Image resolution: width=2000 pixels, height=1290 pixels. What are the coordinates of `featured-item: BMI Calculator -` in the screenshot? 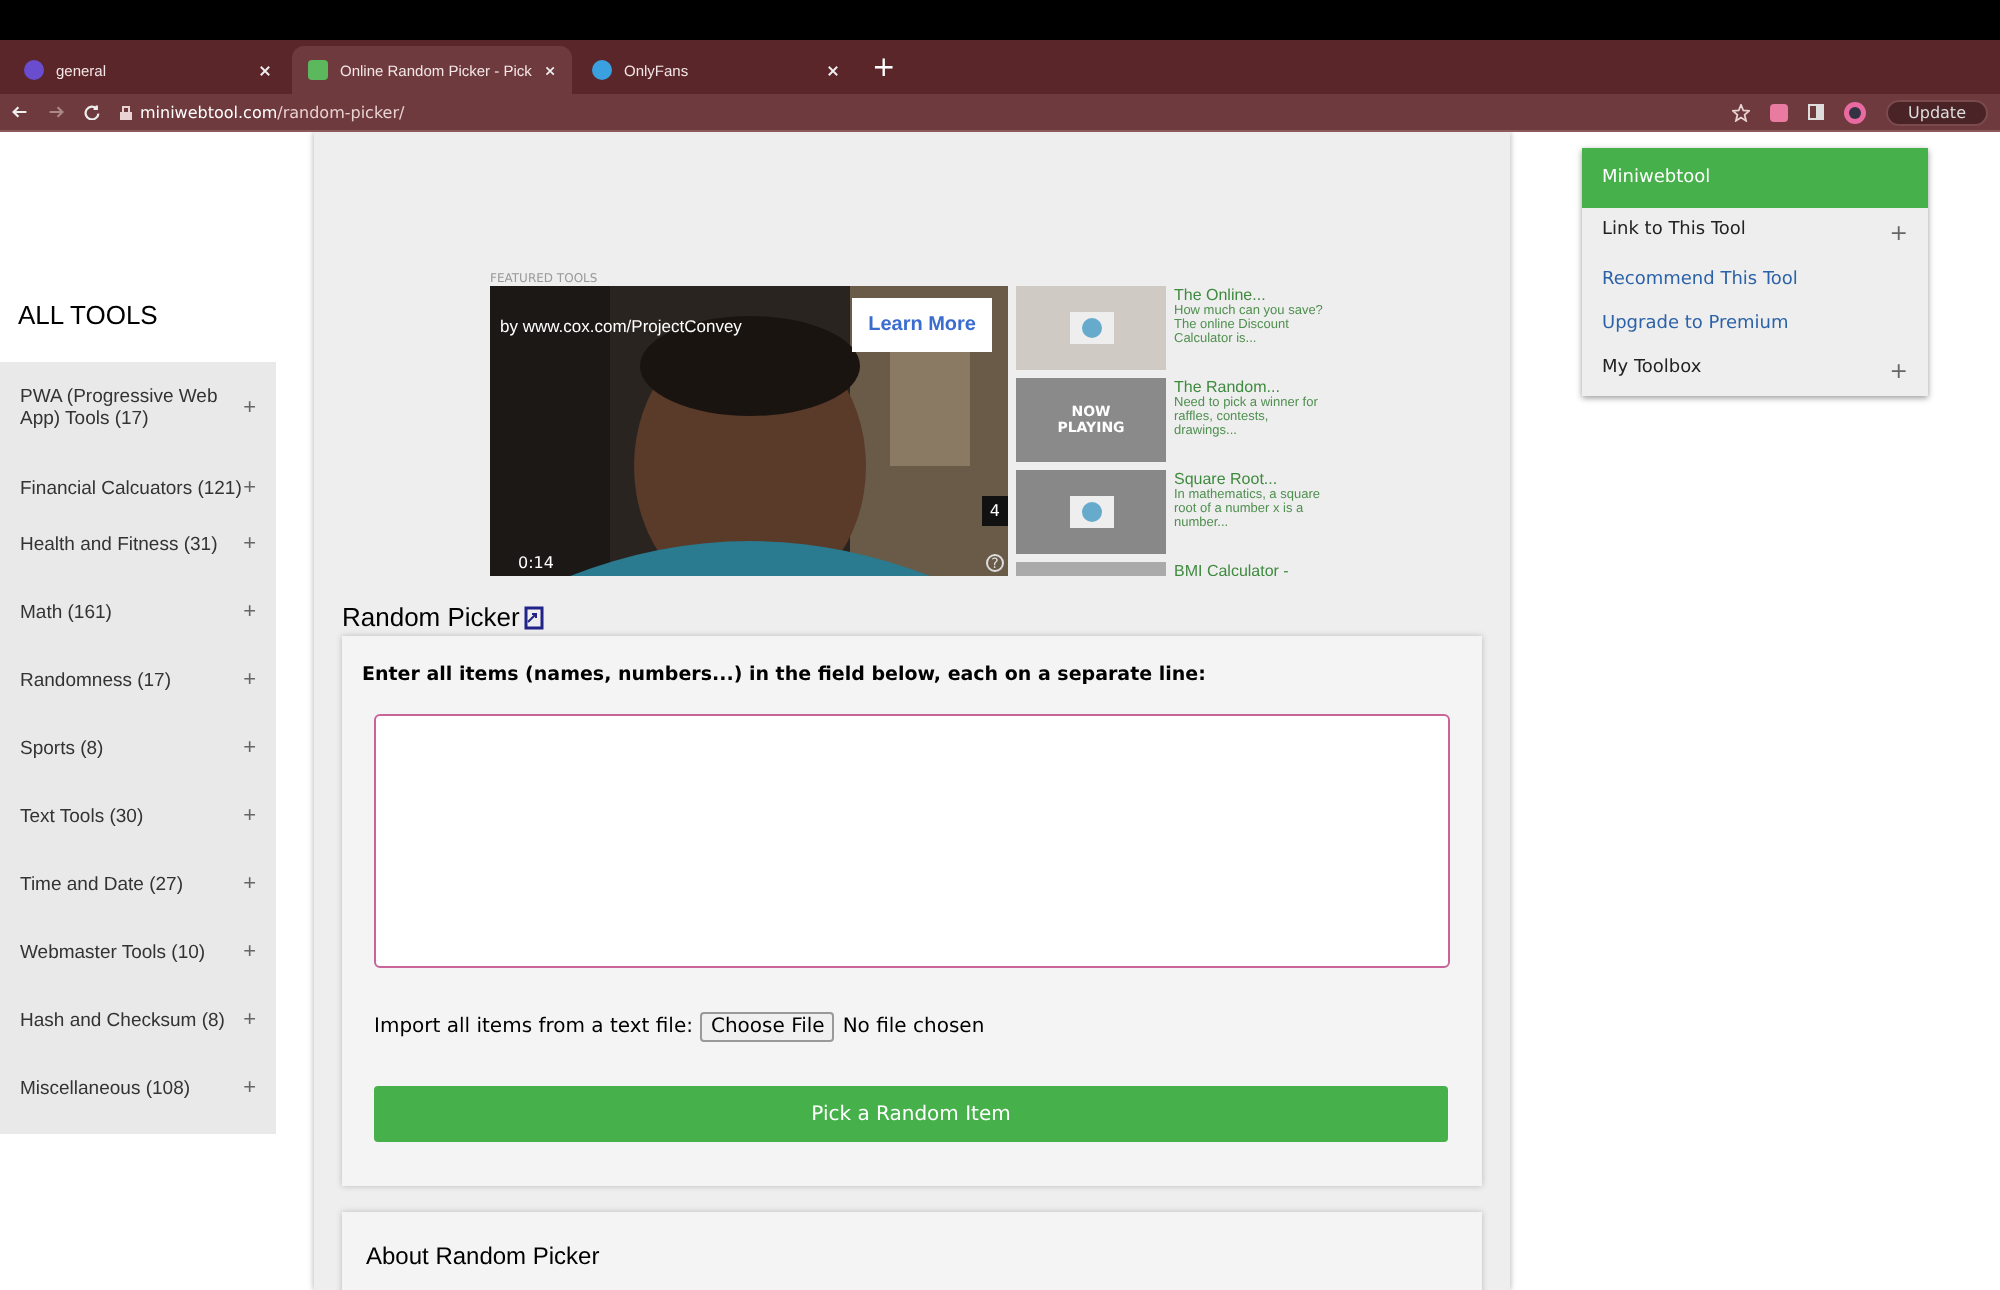 It's located at (1175, 569).